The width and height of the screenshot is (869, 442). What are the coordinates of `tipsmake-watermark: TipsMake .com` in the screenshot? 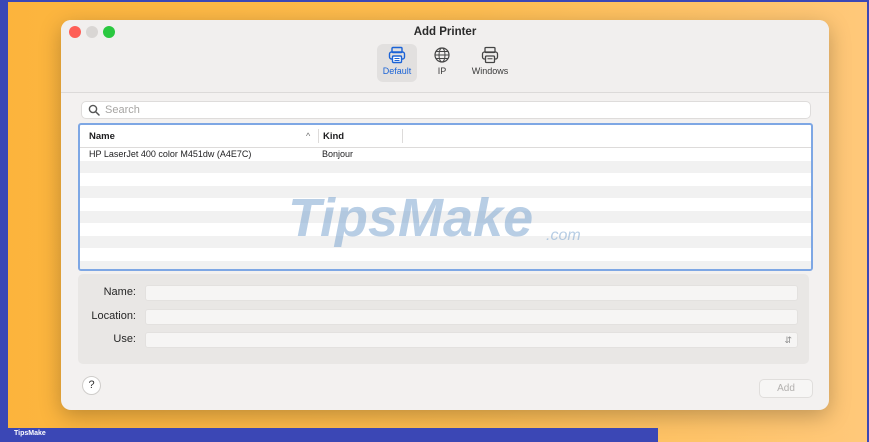 It's located at (434, 218).